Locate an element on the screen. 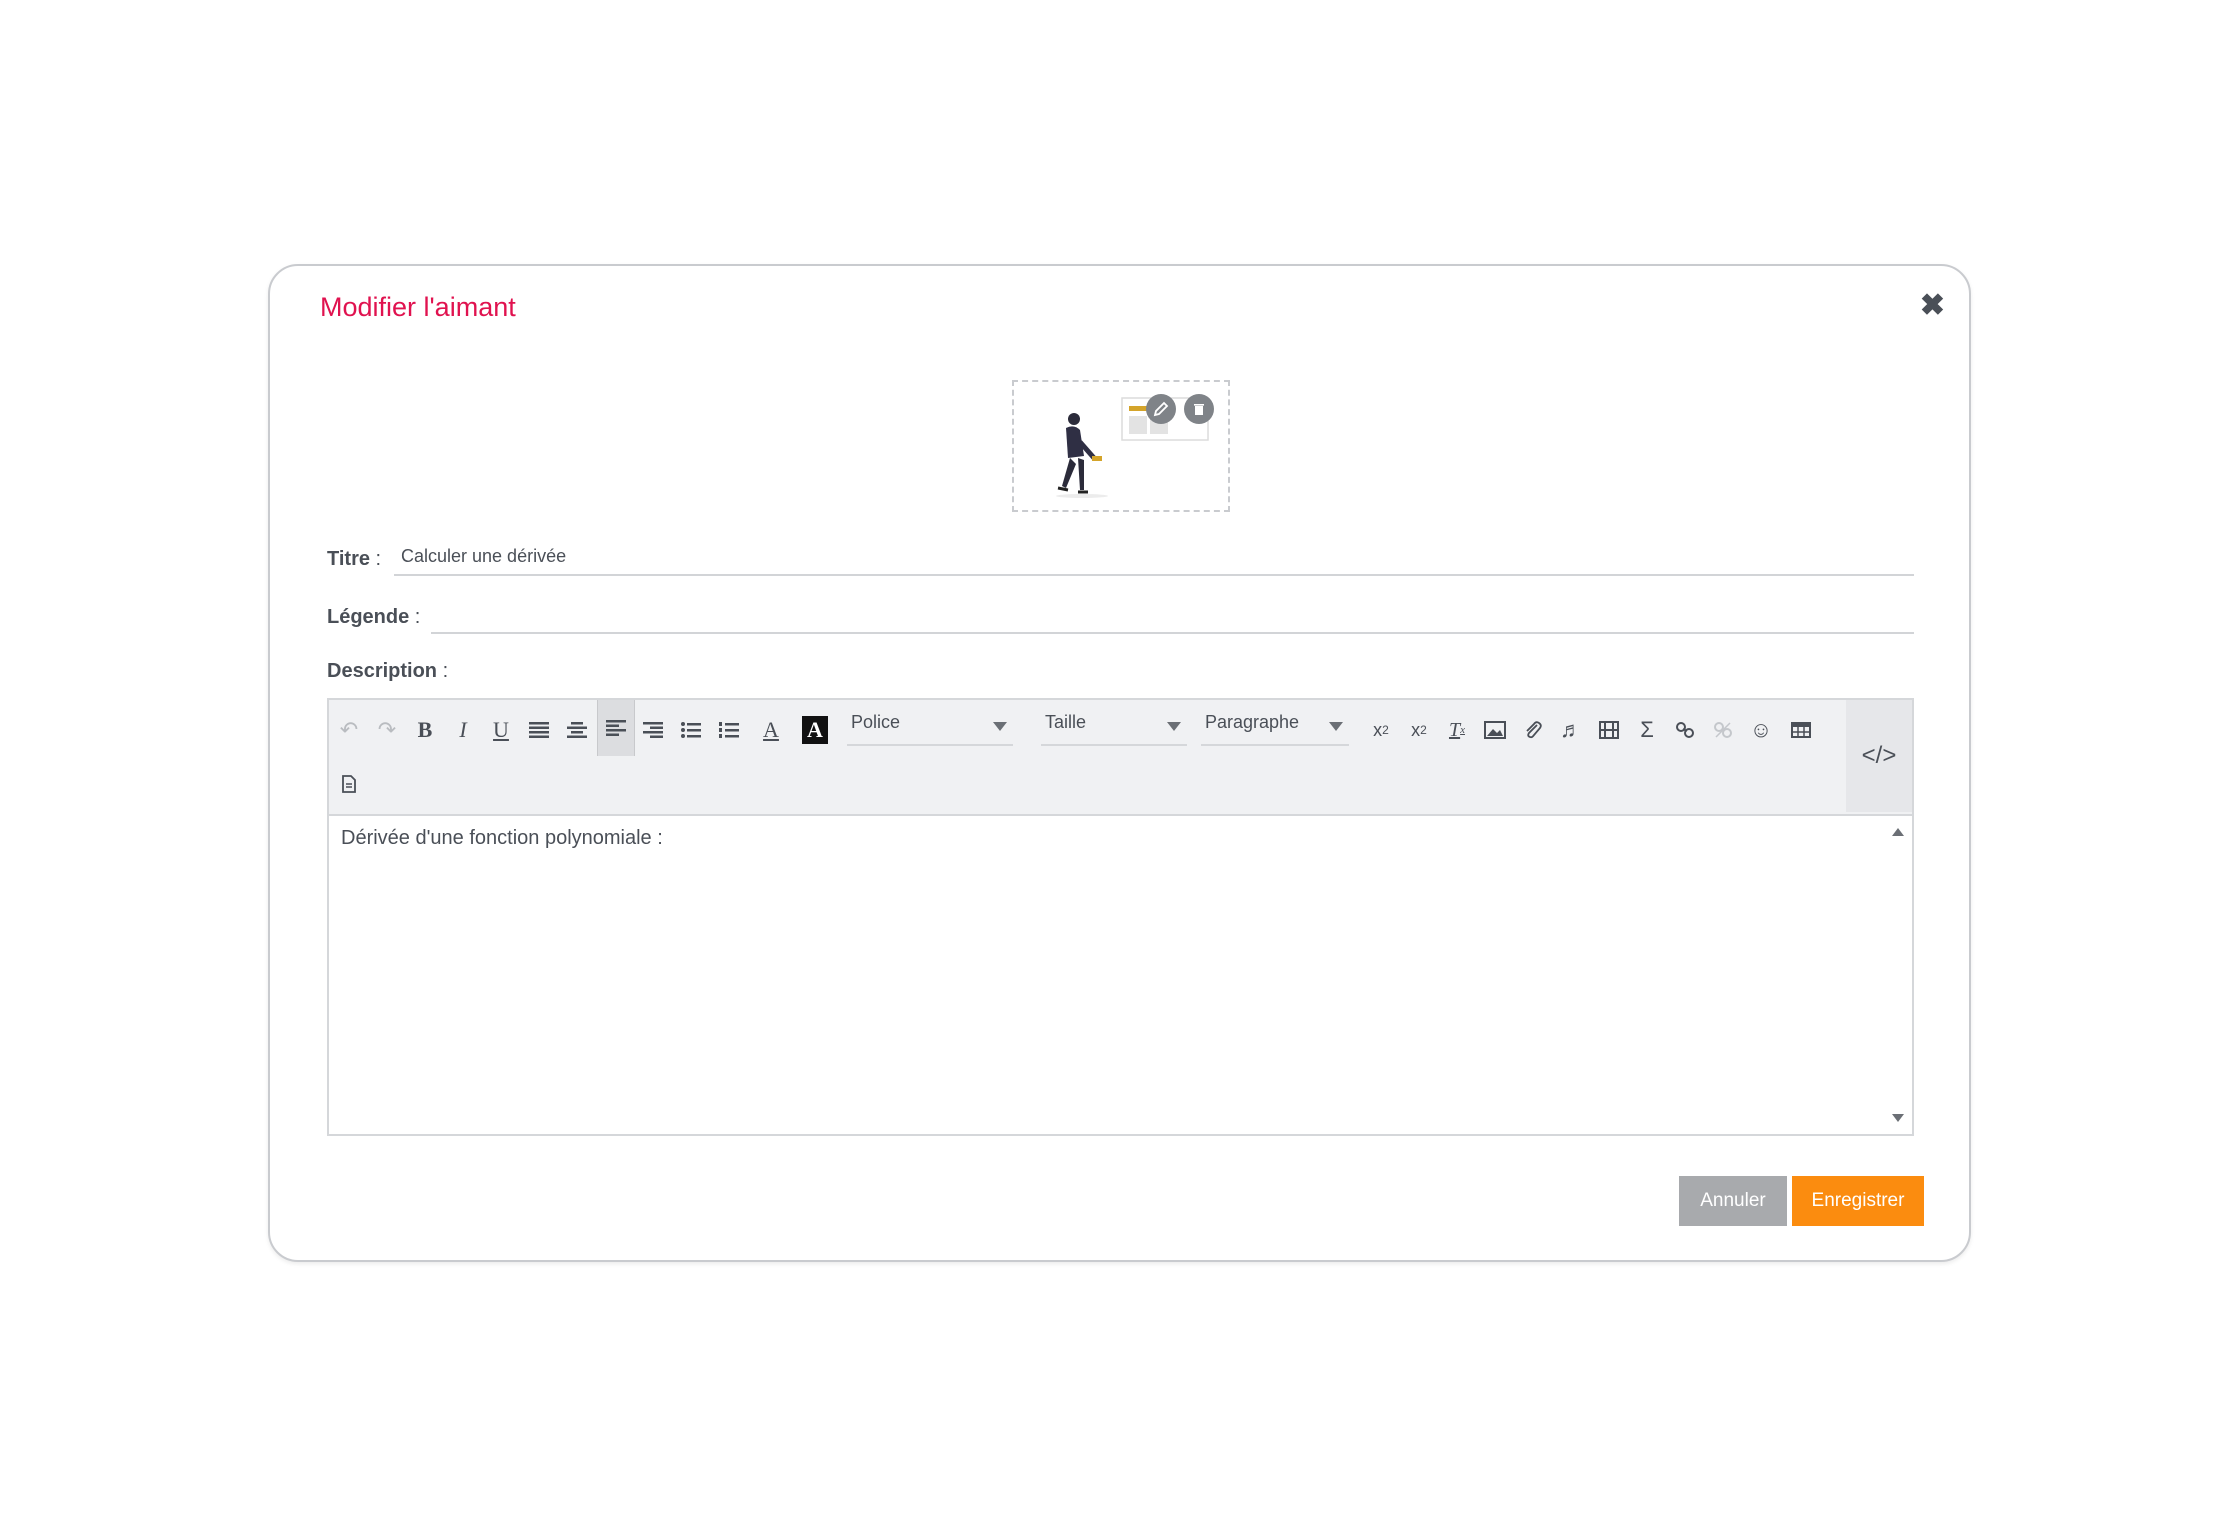 The height and width of the screenshot is (1528, 2227). emoji-icon: ☺ is located at coordinates (1761, 730).